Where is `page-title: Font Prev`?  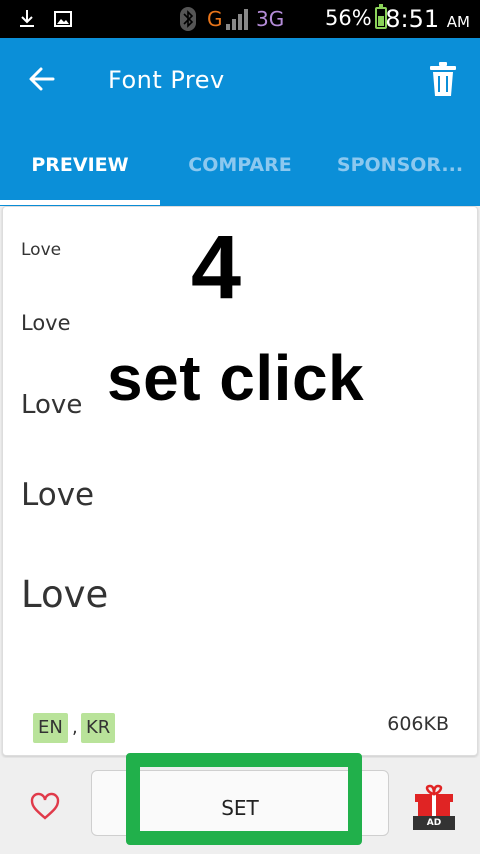 page-title: Font Prev is located at coordinates (166, 80).